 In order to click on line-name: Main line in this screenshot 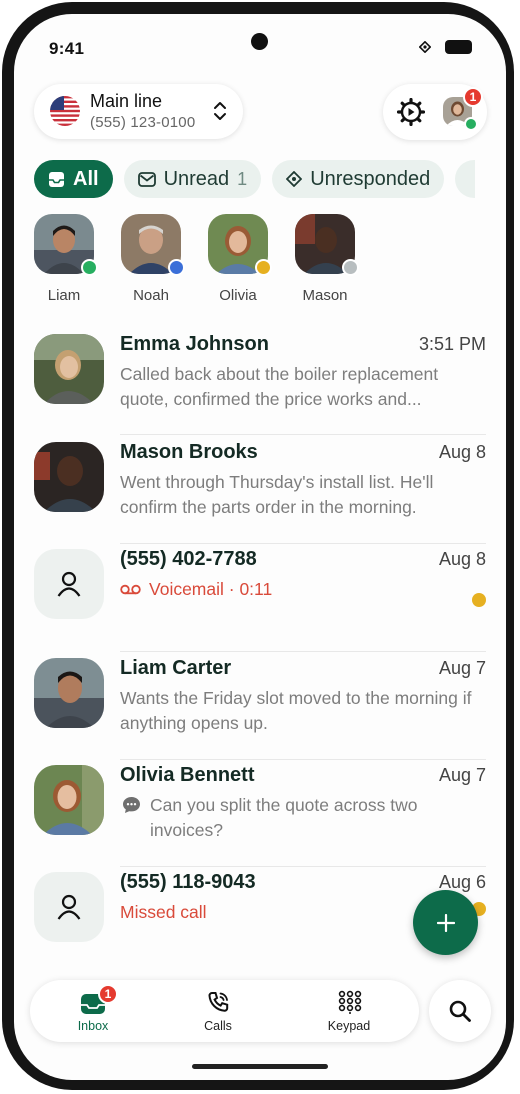, I will do `click(126, 101)`.